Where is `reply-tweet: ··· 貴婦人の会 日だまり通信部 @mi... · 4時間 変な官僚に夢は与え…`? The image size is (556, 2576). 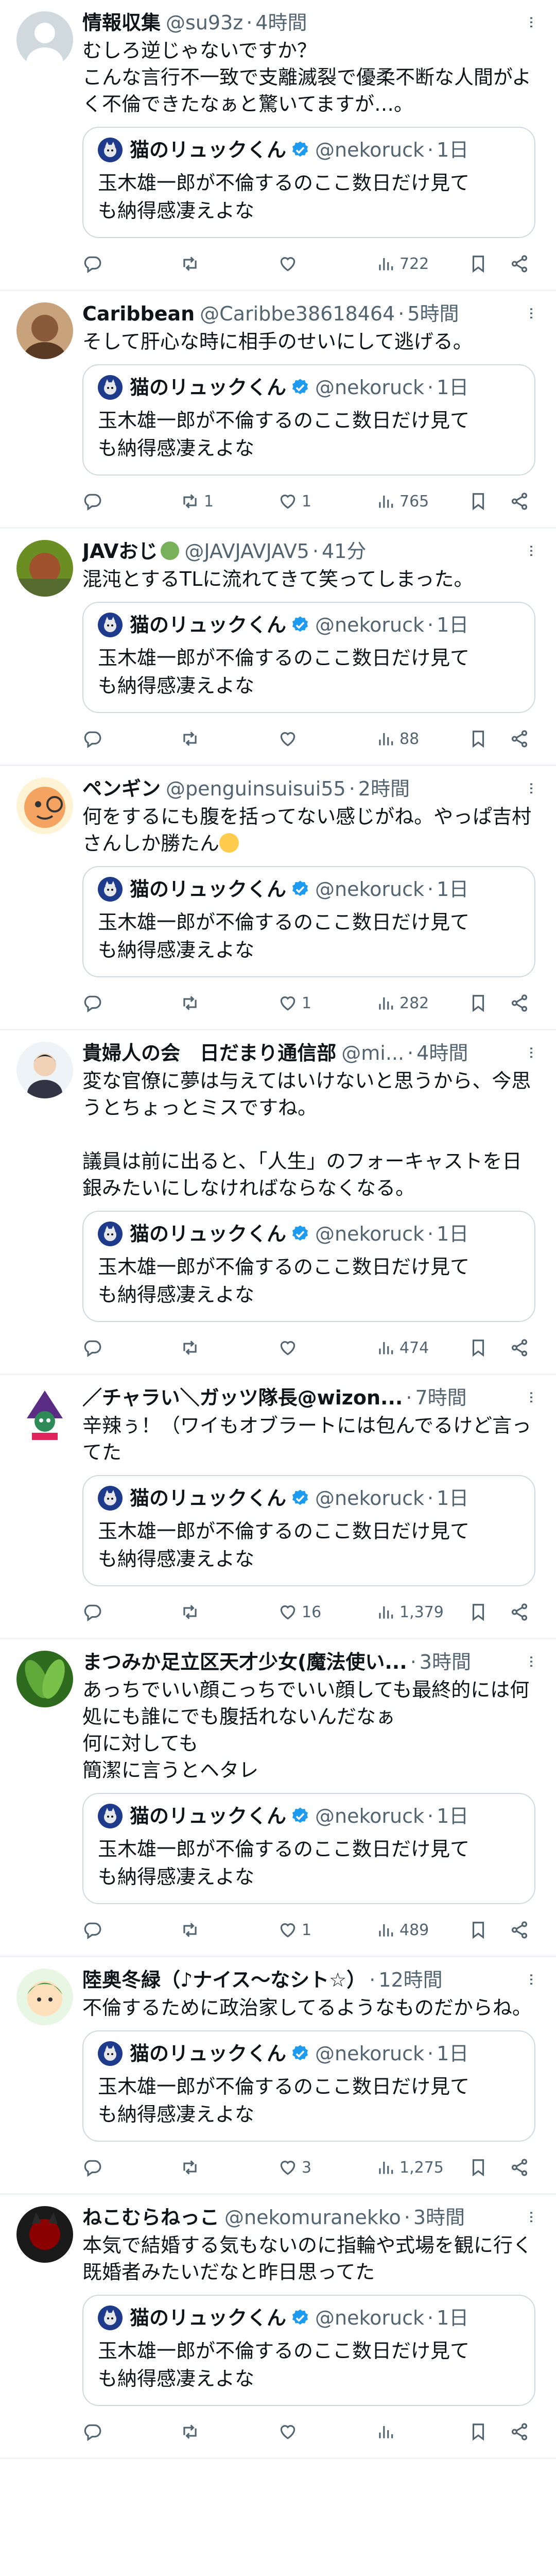 reply-tweet: ··· 貴婦人の会 日だまり通信部 @mi... · 4時間 変な官僚に夢は与え… is located at coordinates (278, 1202).